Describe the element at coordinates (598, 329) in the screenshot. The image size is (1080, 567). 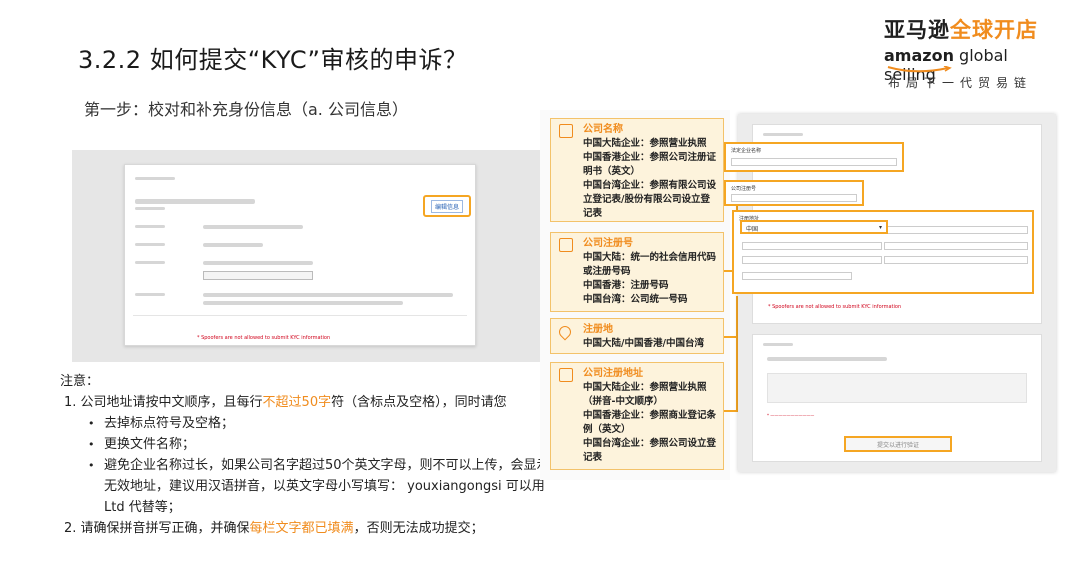
I see `callout-title: 注册地` at that location.